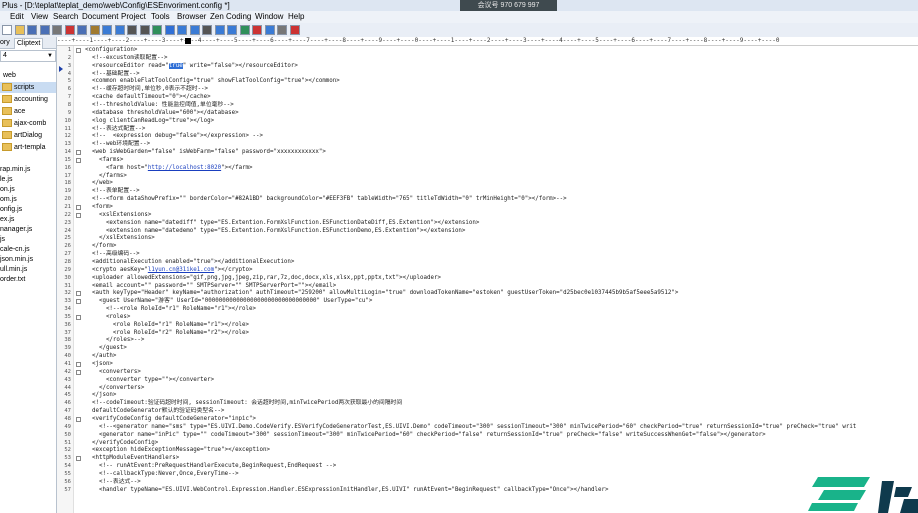 This screenshot has height=513, width=918. What do you see at coordinates (28, 75) in the screenshot?
I see `tree-item: web` at bounding box center [28, 75].